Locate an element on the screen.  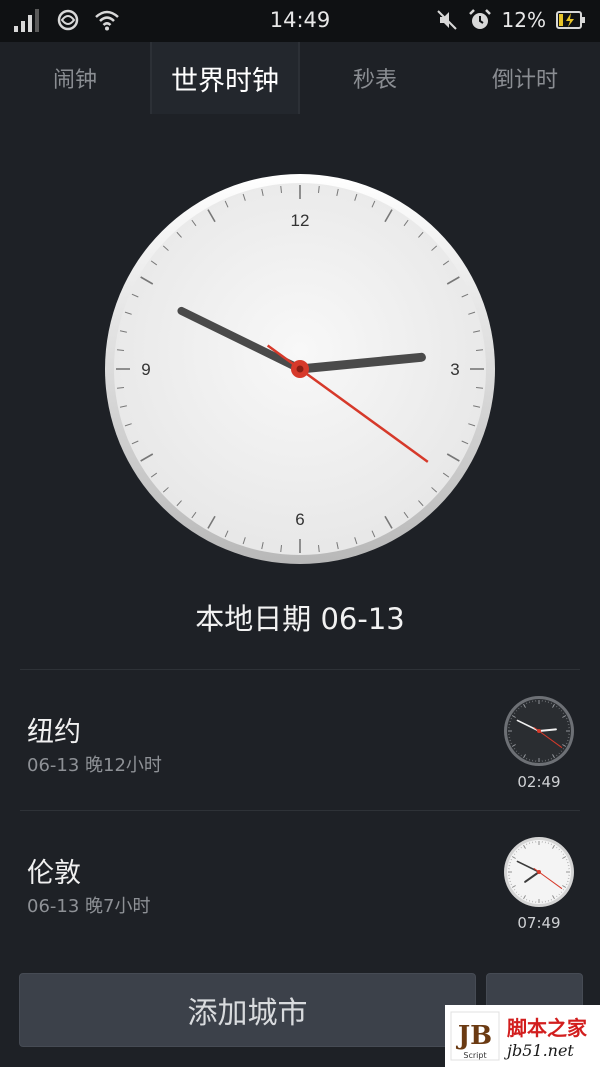
watermark-cn: 脚本之家 is located at coordinates (547, 1028).